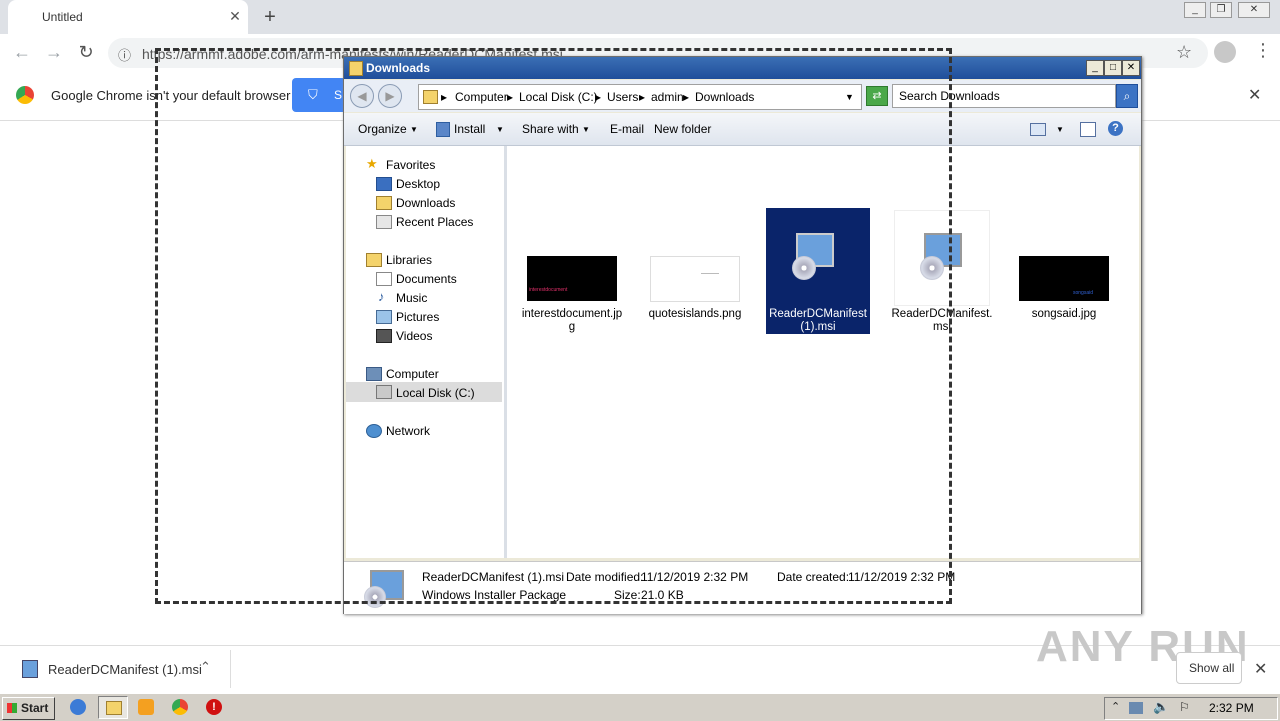 The image size is (1280, 721). I want to click on nav-network: Network, so click(408, 431).